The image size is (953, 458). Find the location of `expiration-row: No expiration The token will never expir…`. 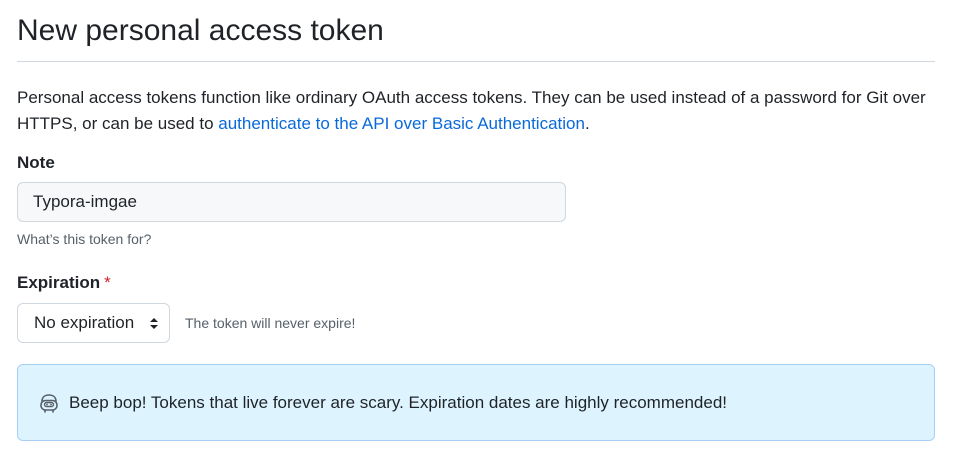

expiration-row: No expiration The token will never expir… is located at coordinates (476, 323).